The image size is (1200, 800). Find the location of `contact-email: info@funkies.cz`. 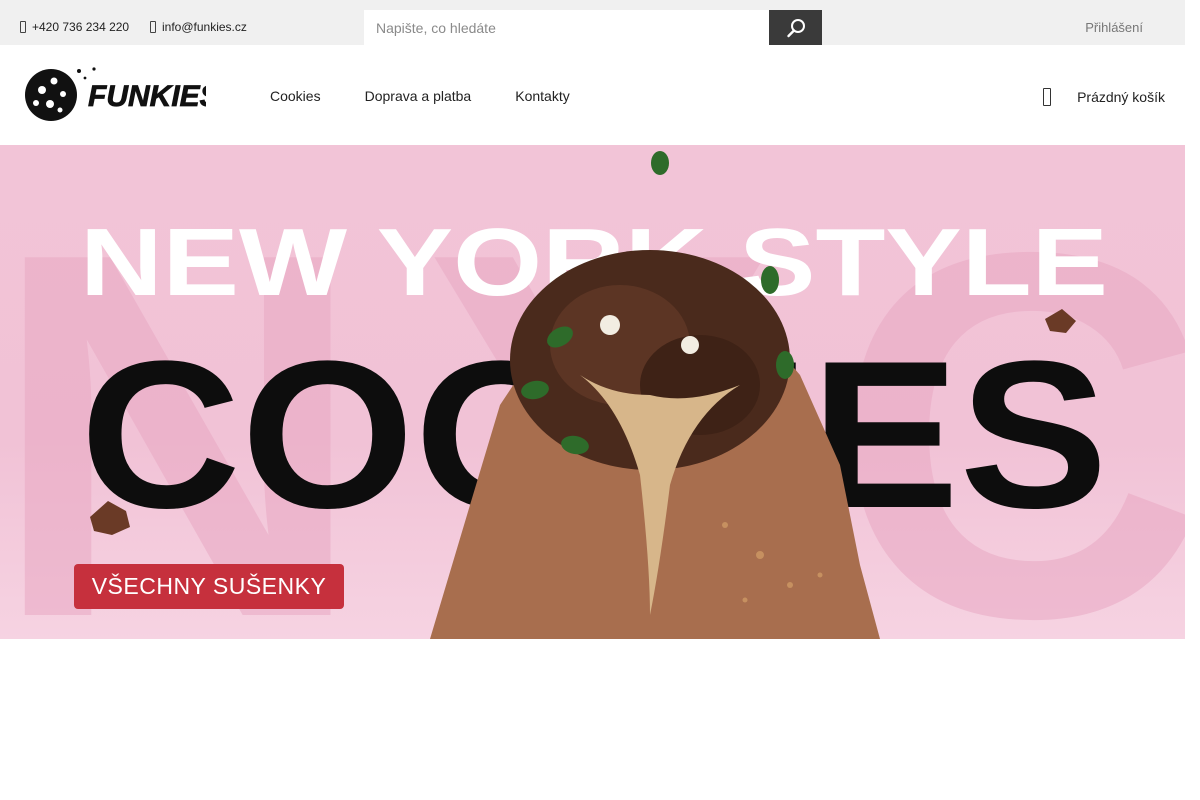

contact-email: info@funkies.cz is located at coordinates (198, 27).